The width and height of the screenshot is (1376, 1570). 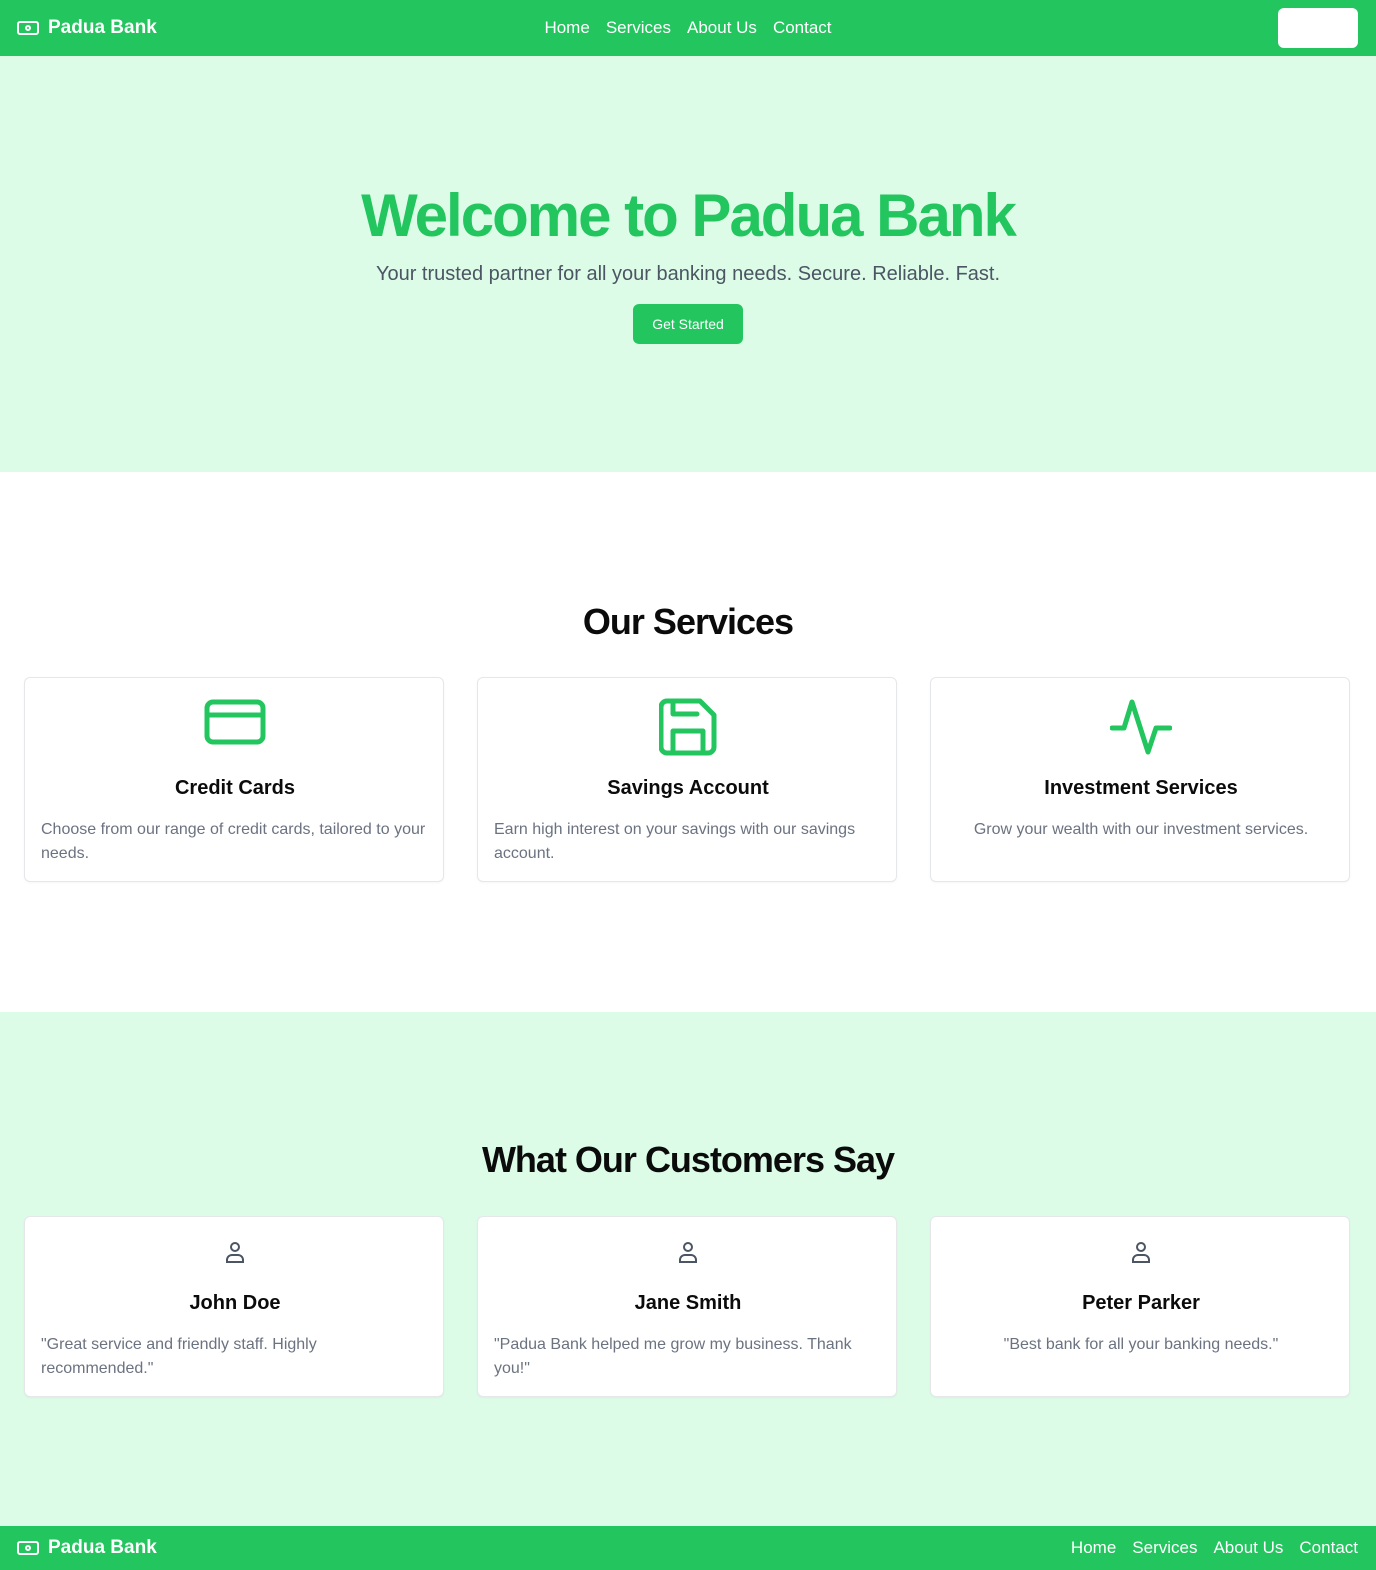 I want to click on credit-card-icon, so click(x=235, y=727).